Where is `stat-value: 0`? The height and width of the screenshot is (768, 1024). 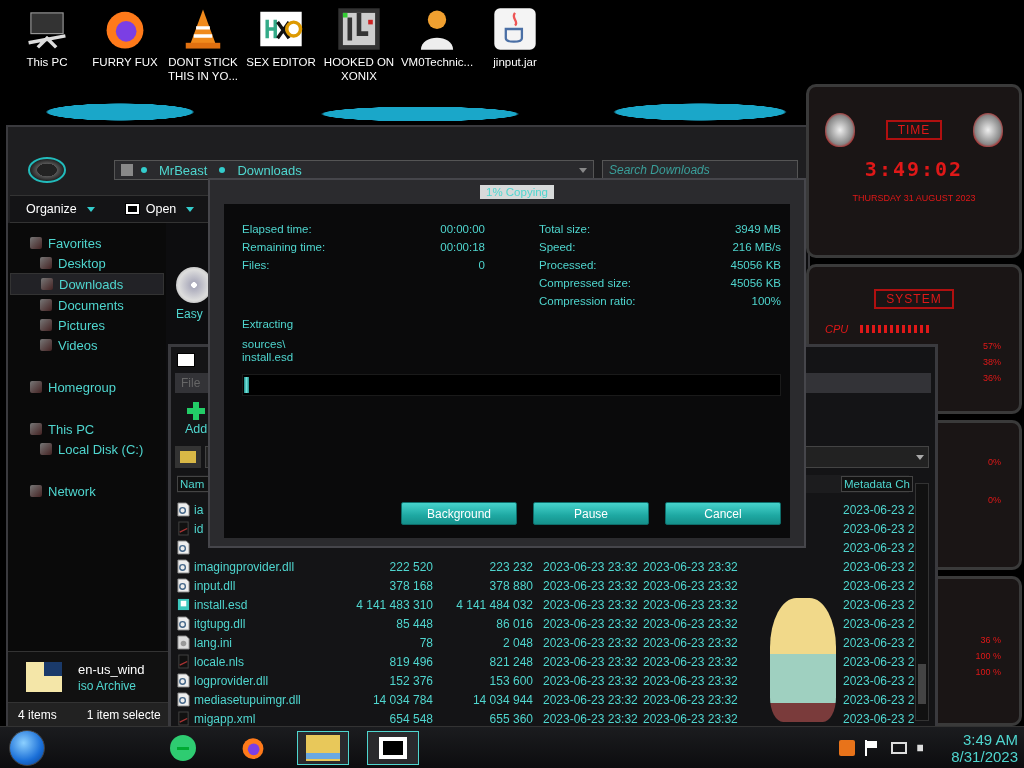 stat-value: 0 is located at coordinates (481, 265).